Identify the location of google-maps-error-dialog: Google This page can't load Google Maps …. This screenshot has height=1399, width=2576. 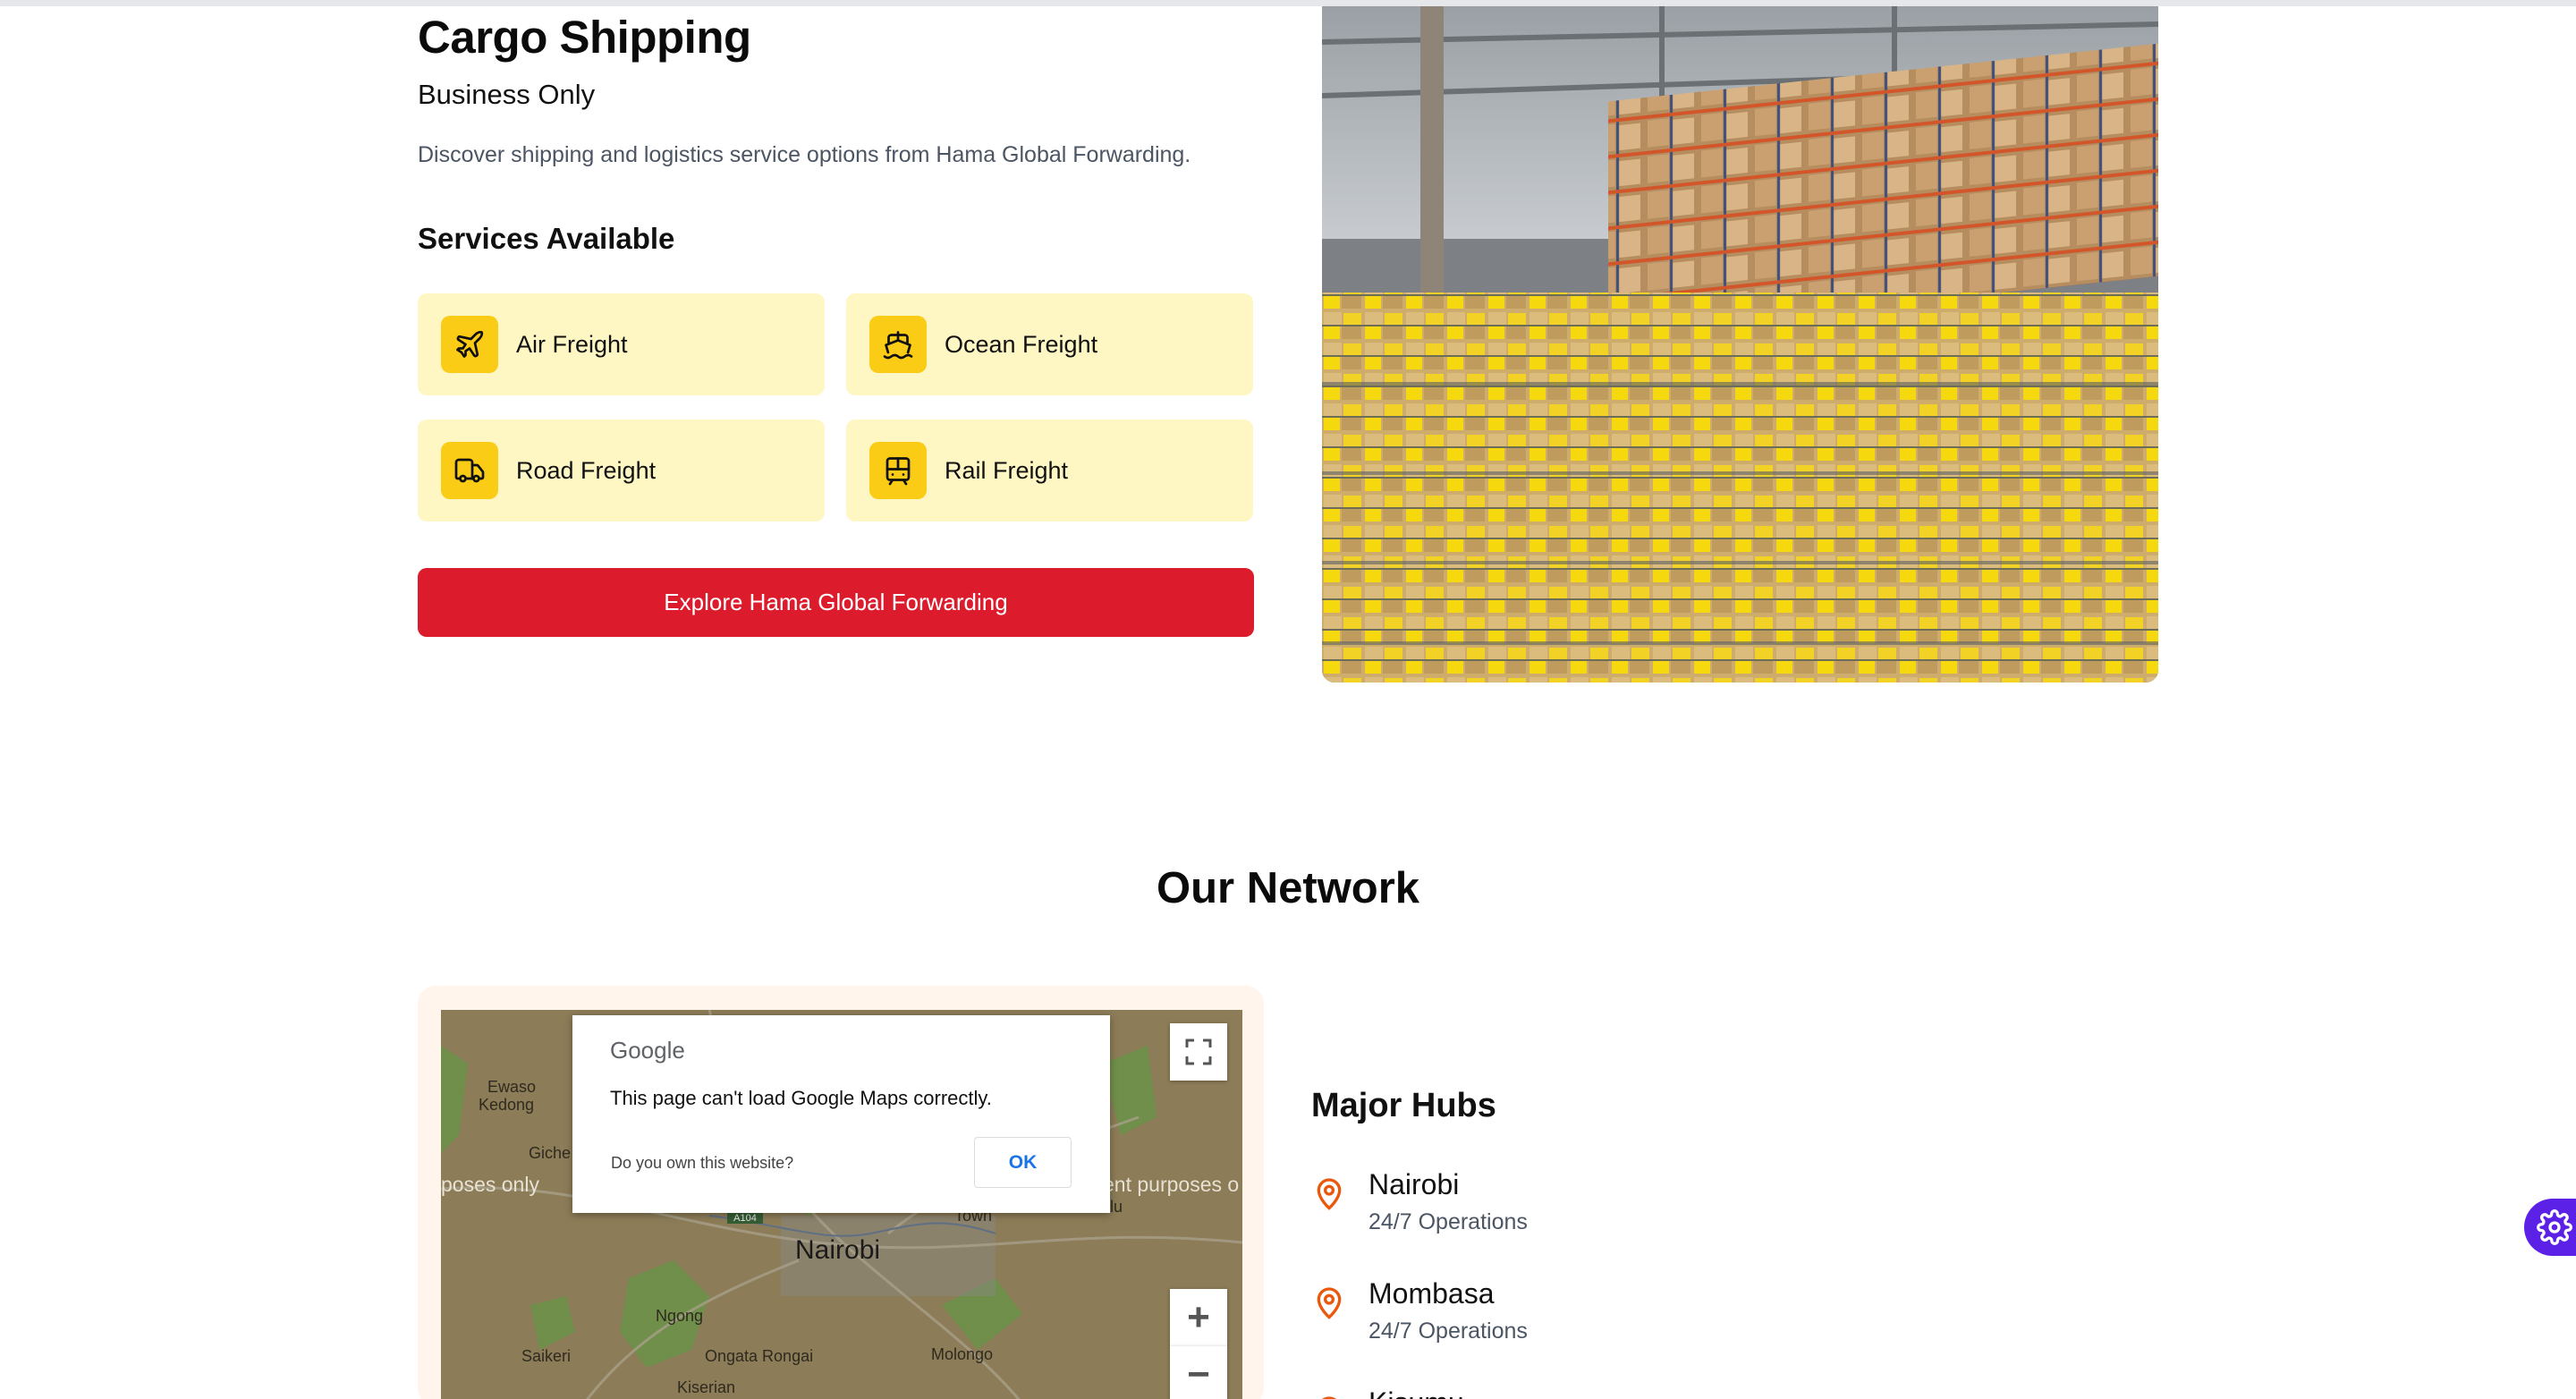
(841, 1114).